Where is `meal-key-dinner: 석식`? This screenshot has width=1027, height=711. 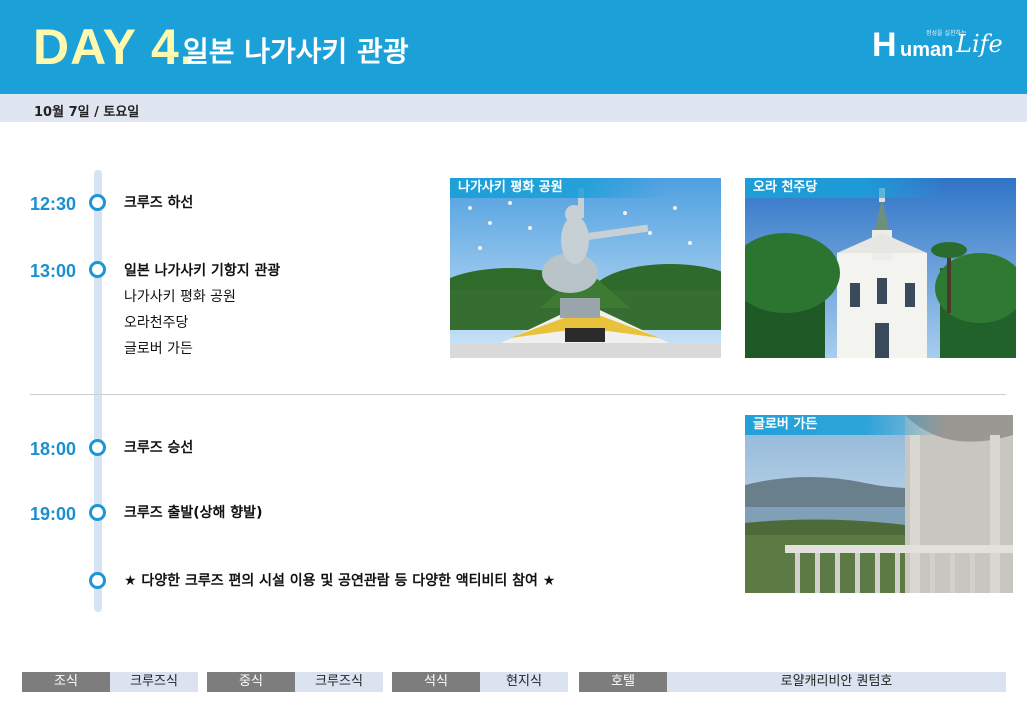
meal-key-dinner: 석식 is located at coordinates (436, 682).